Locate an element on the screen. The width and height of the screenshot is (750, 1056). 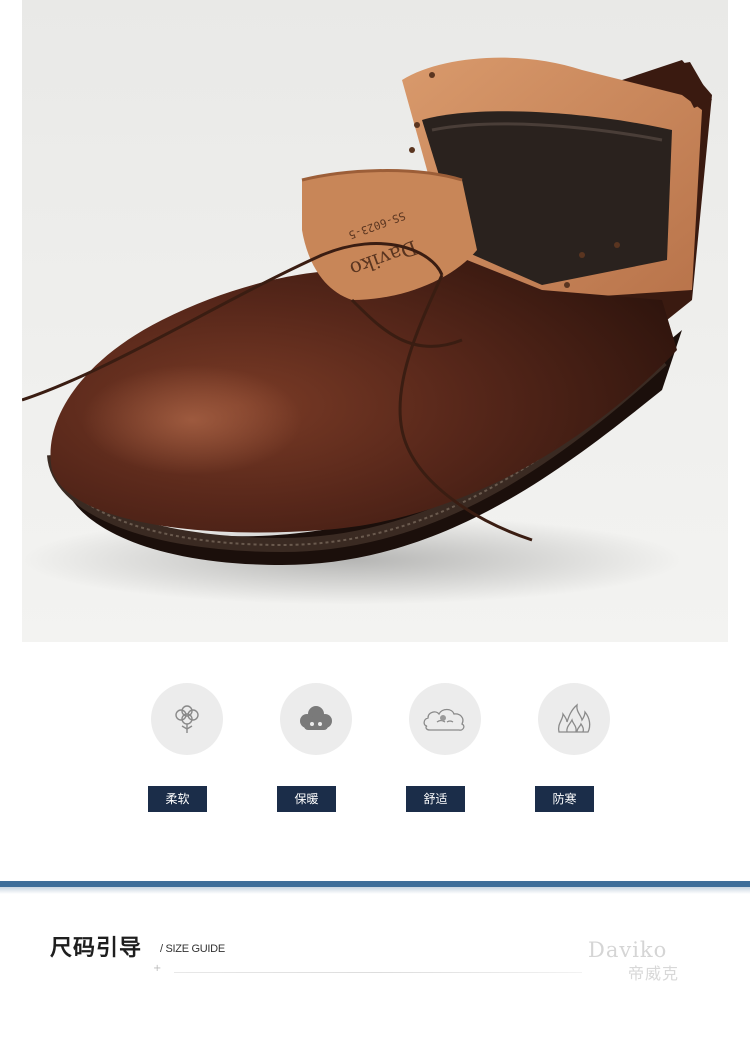
feature-label: 防寒 is located at coordinates (564, 799).